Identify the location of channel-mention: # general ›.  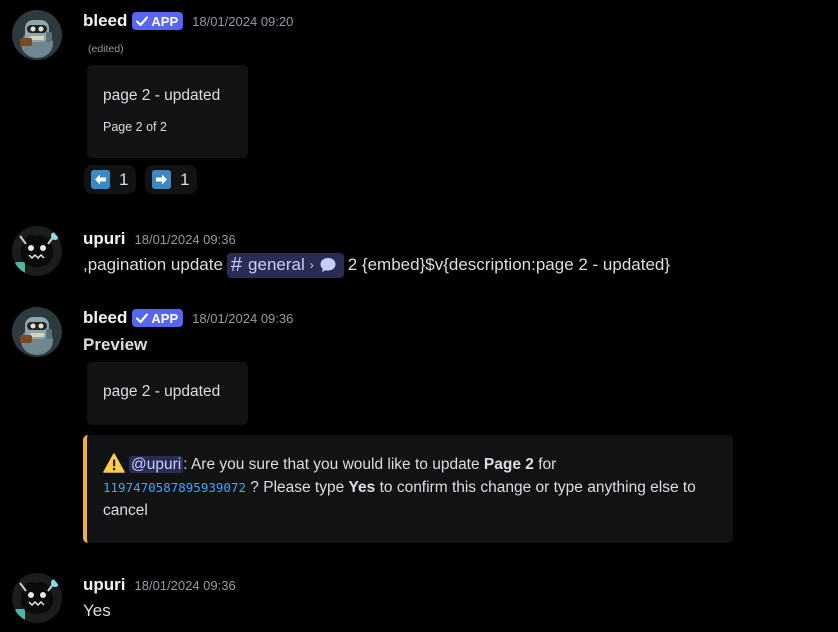
(285, 265).